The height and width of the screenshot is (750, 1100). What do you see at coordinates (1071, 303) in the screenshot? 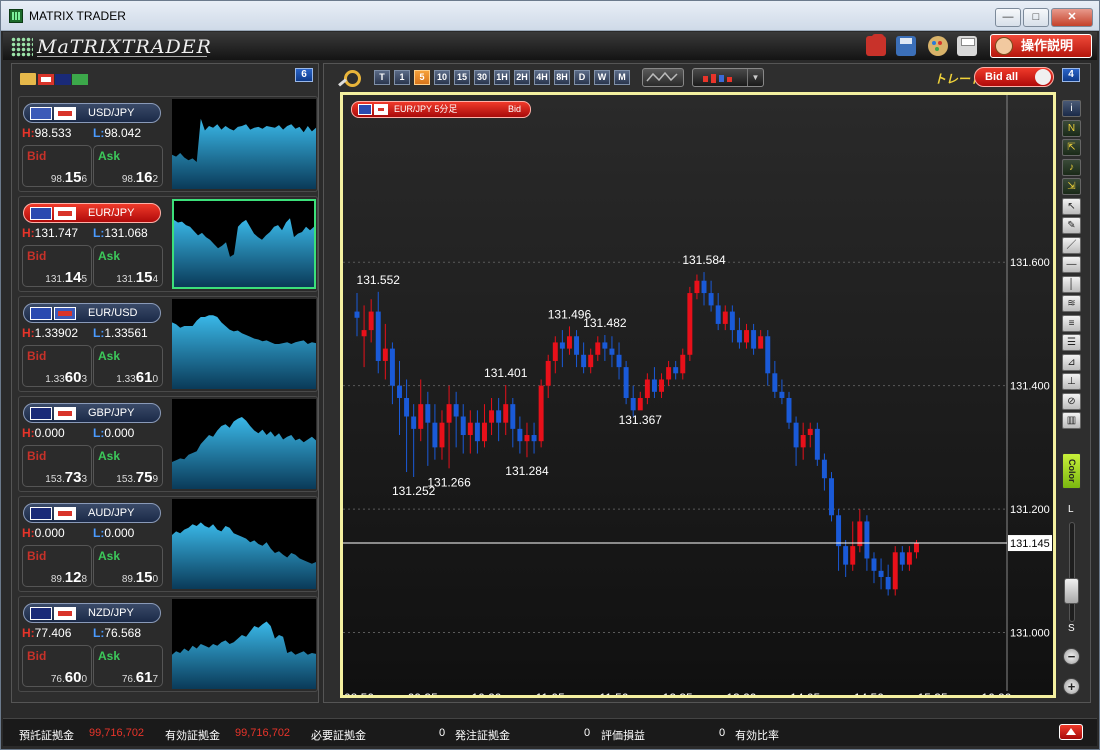
I see `fibonacci-tool-icon: ≋` at bounding box center [1071, 303].